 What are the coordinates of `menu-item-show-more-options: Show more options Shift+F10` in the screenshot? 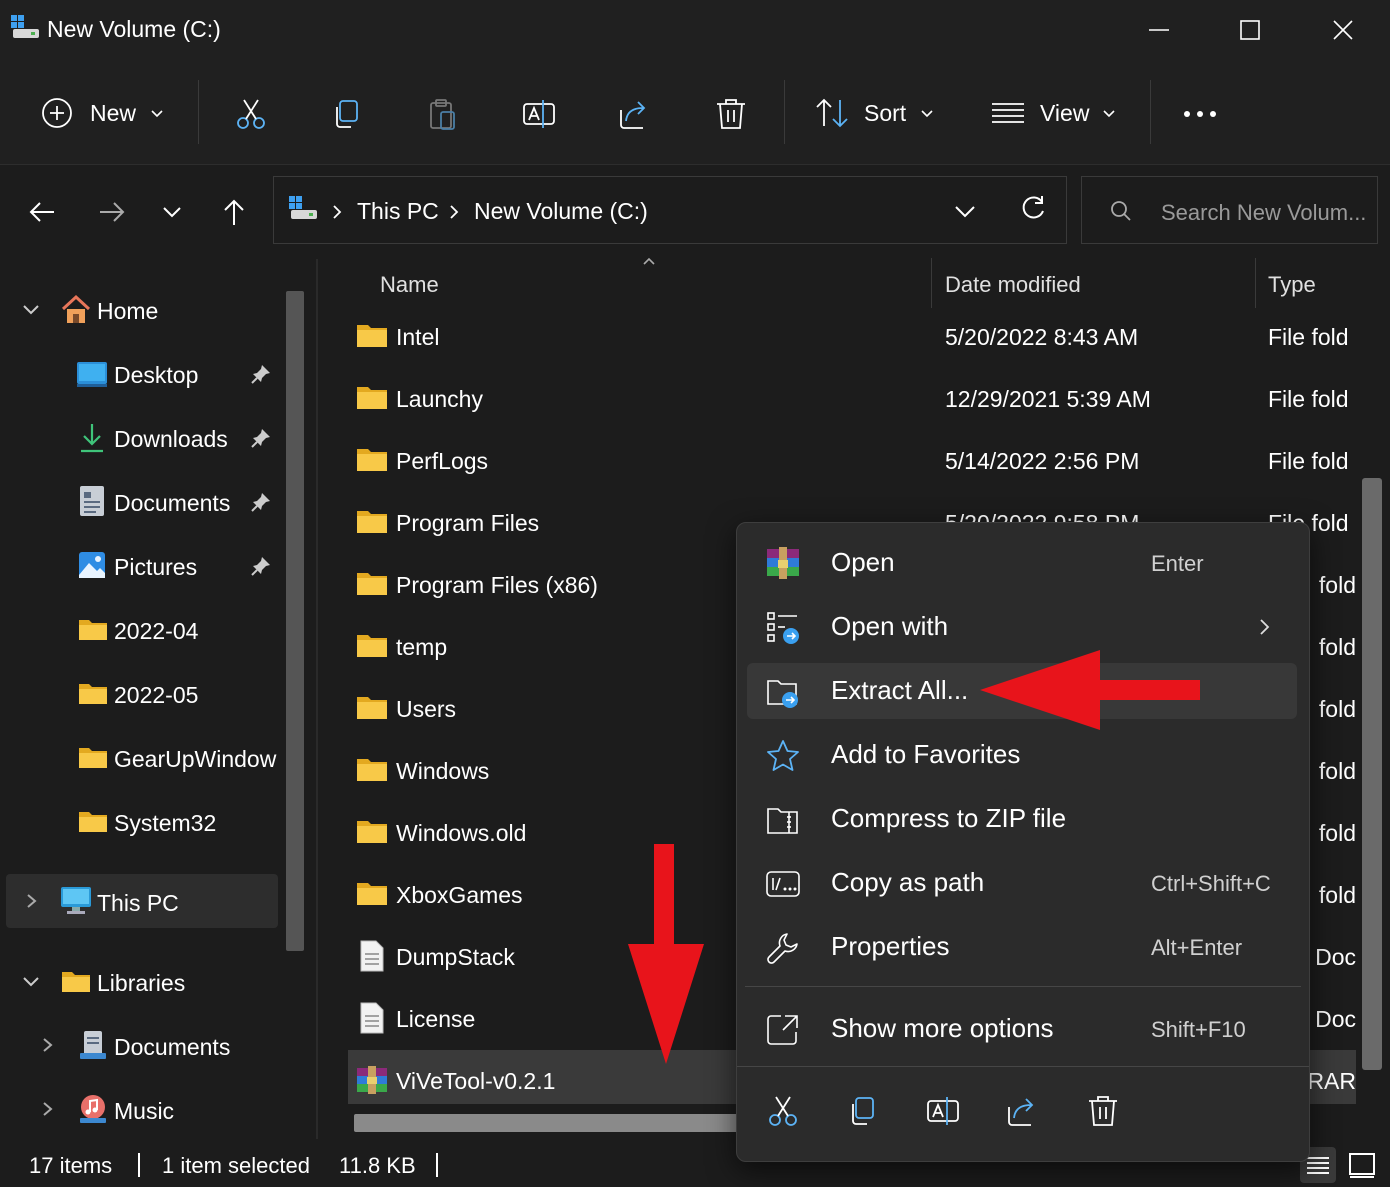 It's located at (1022, 1029).